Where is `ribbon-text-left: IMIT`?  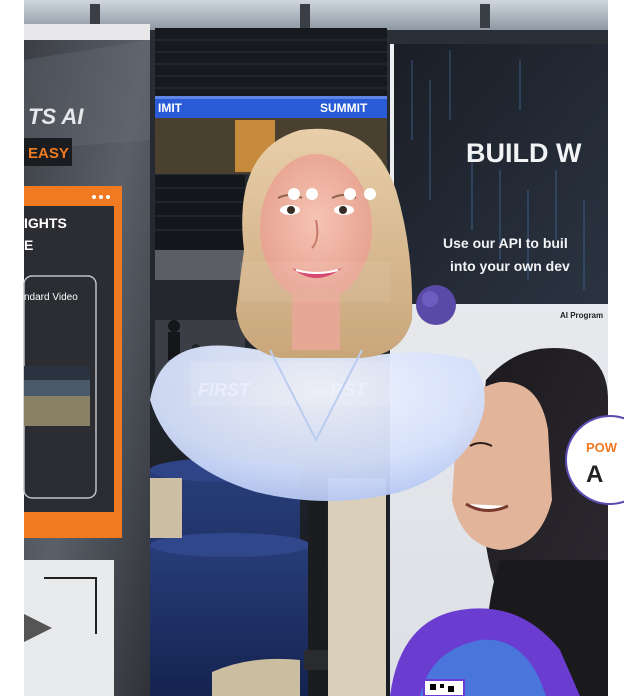 ribbon-text-left: IMIT is located at coordinates (170, 108).